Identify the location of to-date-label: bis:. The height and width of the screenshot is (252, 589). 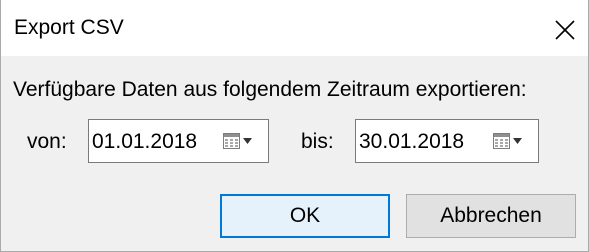
(317, 141).